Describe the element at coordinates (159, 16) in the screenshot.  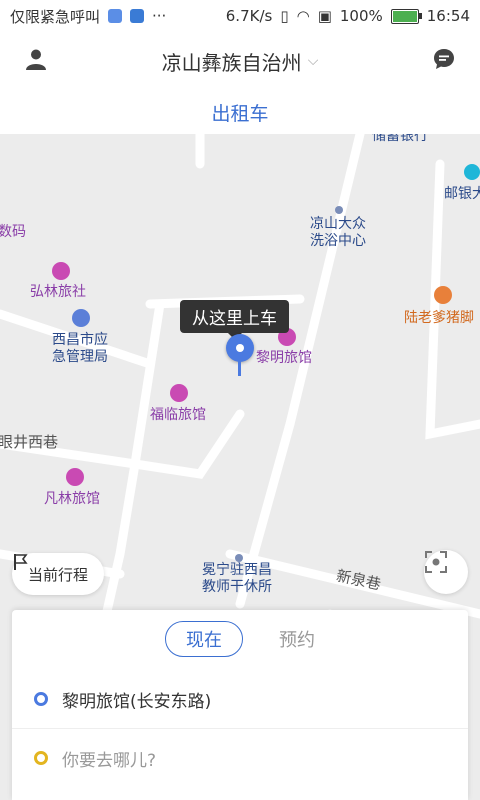
I see `more-notifications-icon: ···` at that location.